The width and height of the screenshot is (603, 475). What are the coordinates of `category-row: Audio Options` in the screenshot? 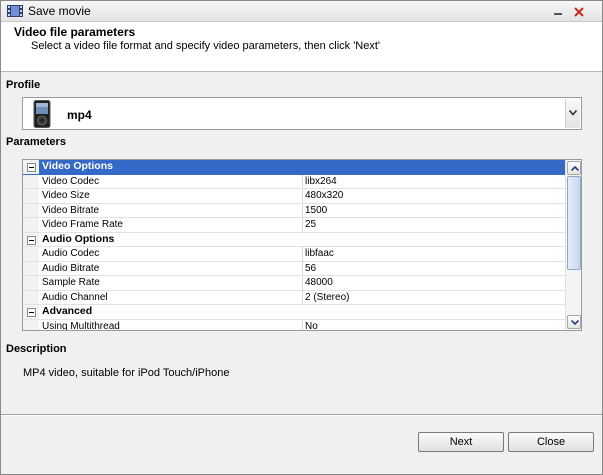 It's located at (294, 239).